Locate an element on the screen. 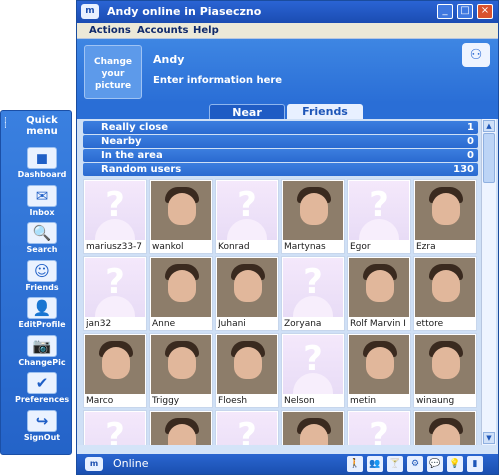 The image size is (499, 475). signal-icon: ▮ is located at coordinates (475, 464).